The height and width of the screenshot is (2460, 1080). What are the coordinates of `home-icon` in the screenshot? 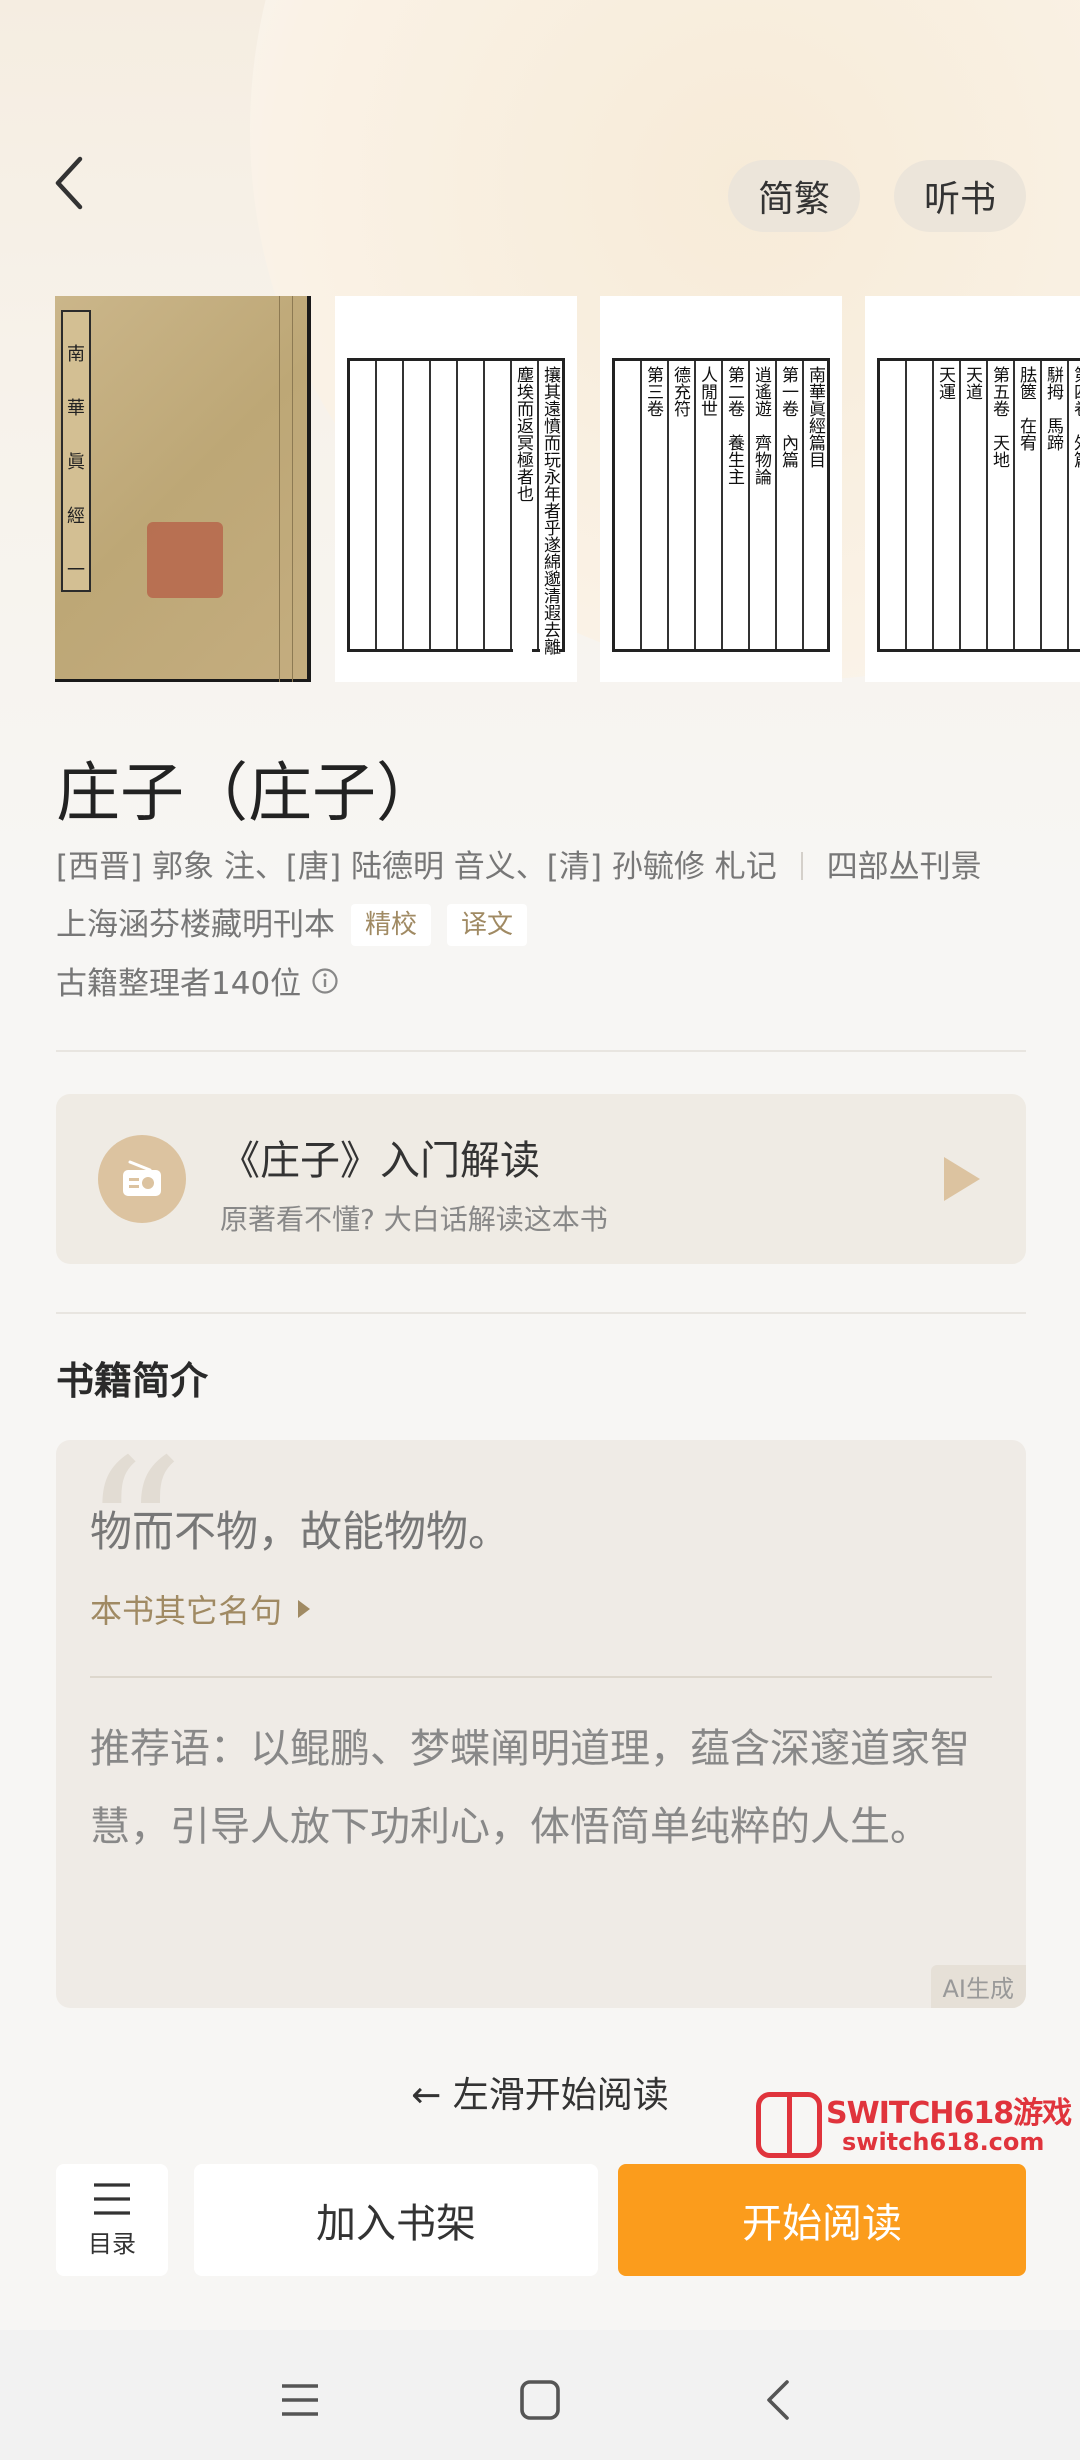 It's located at (540, 2400).